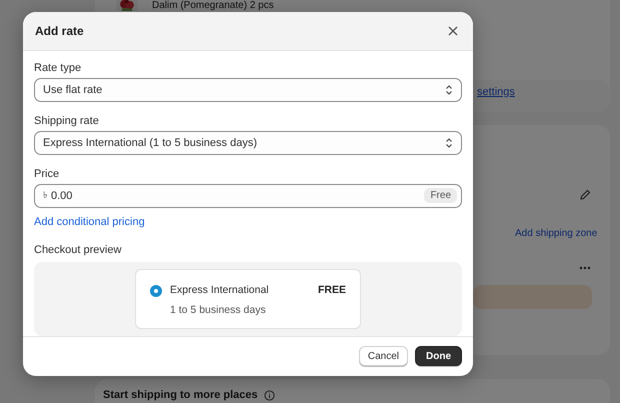  Describe the element at coordinates (62, 196) in the screenshot. I see `price-value: 0.00` at that location.